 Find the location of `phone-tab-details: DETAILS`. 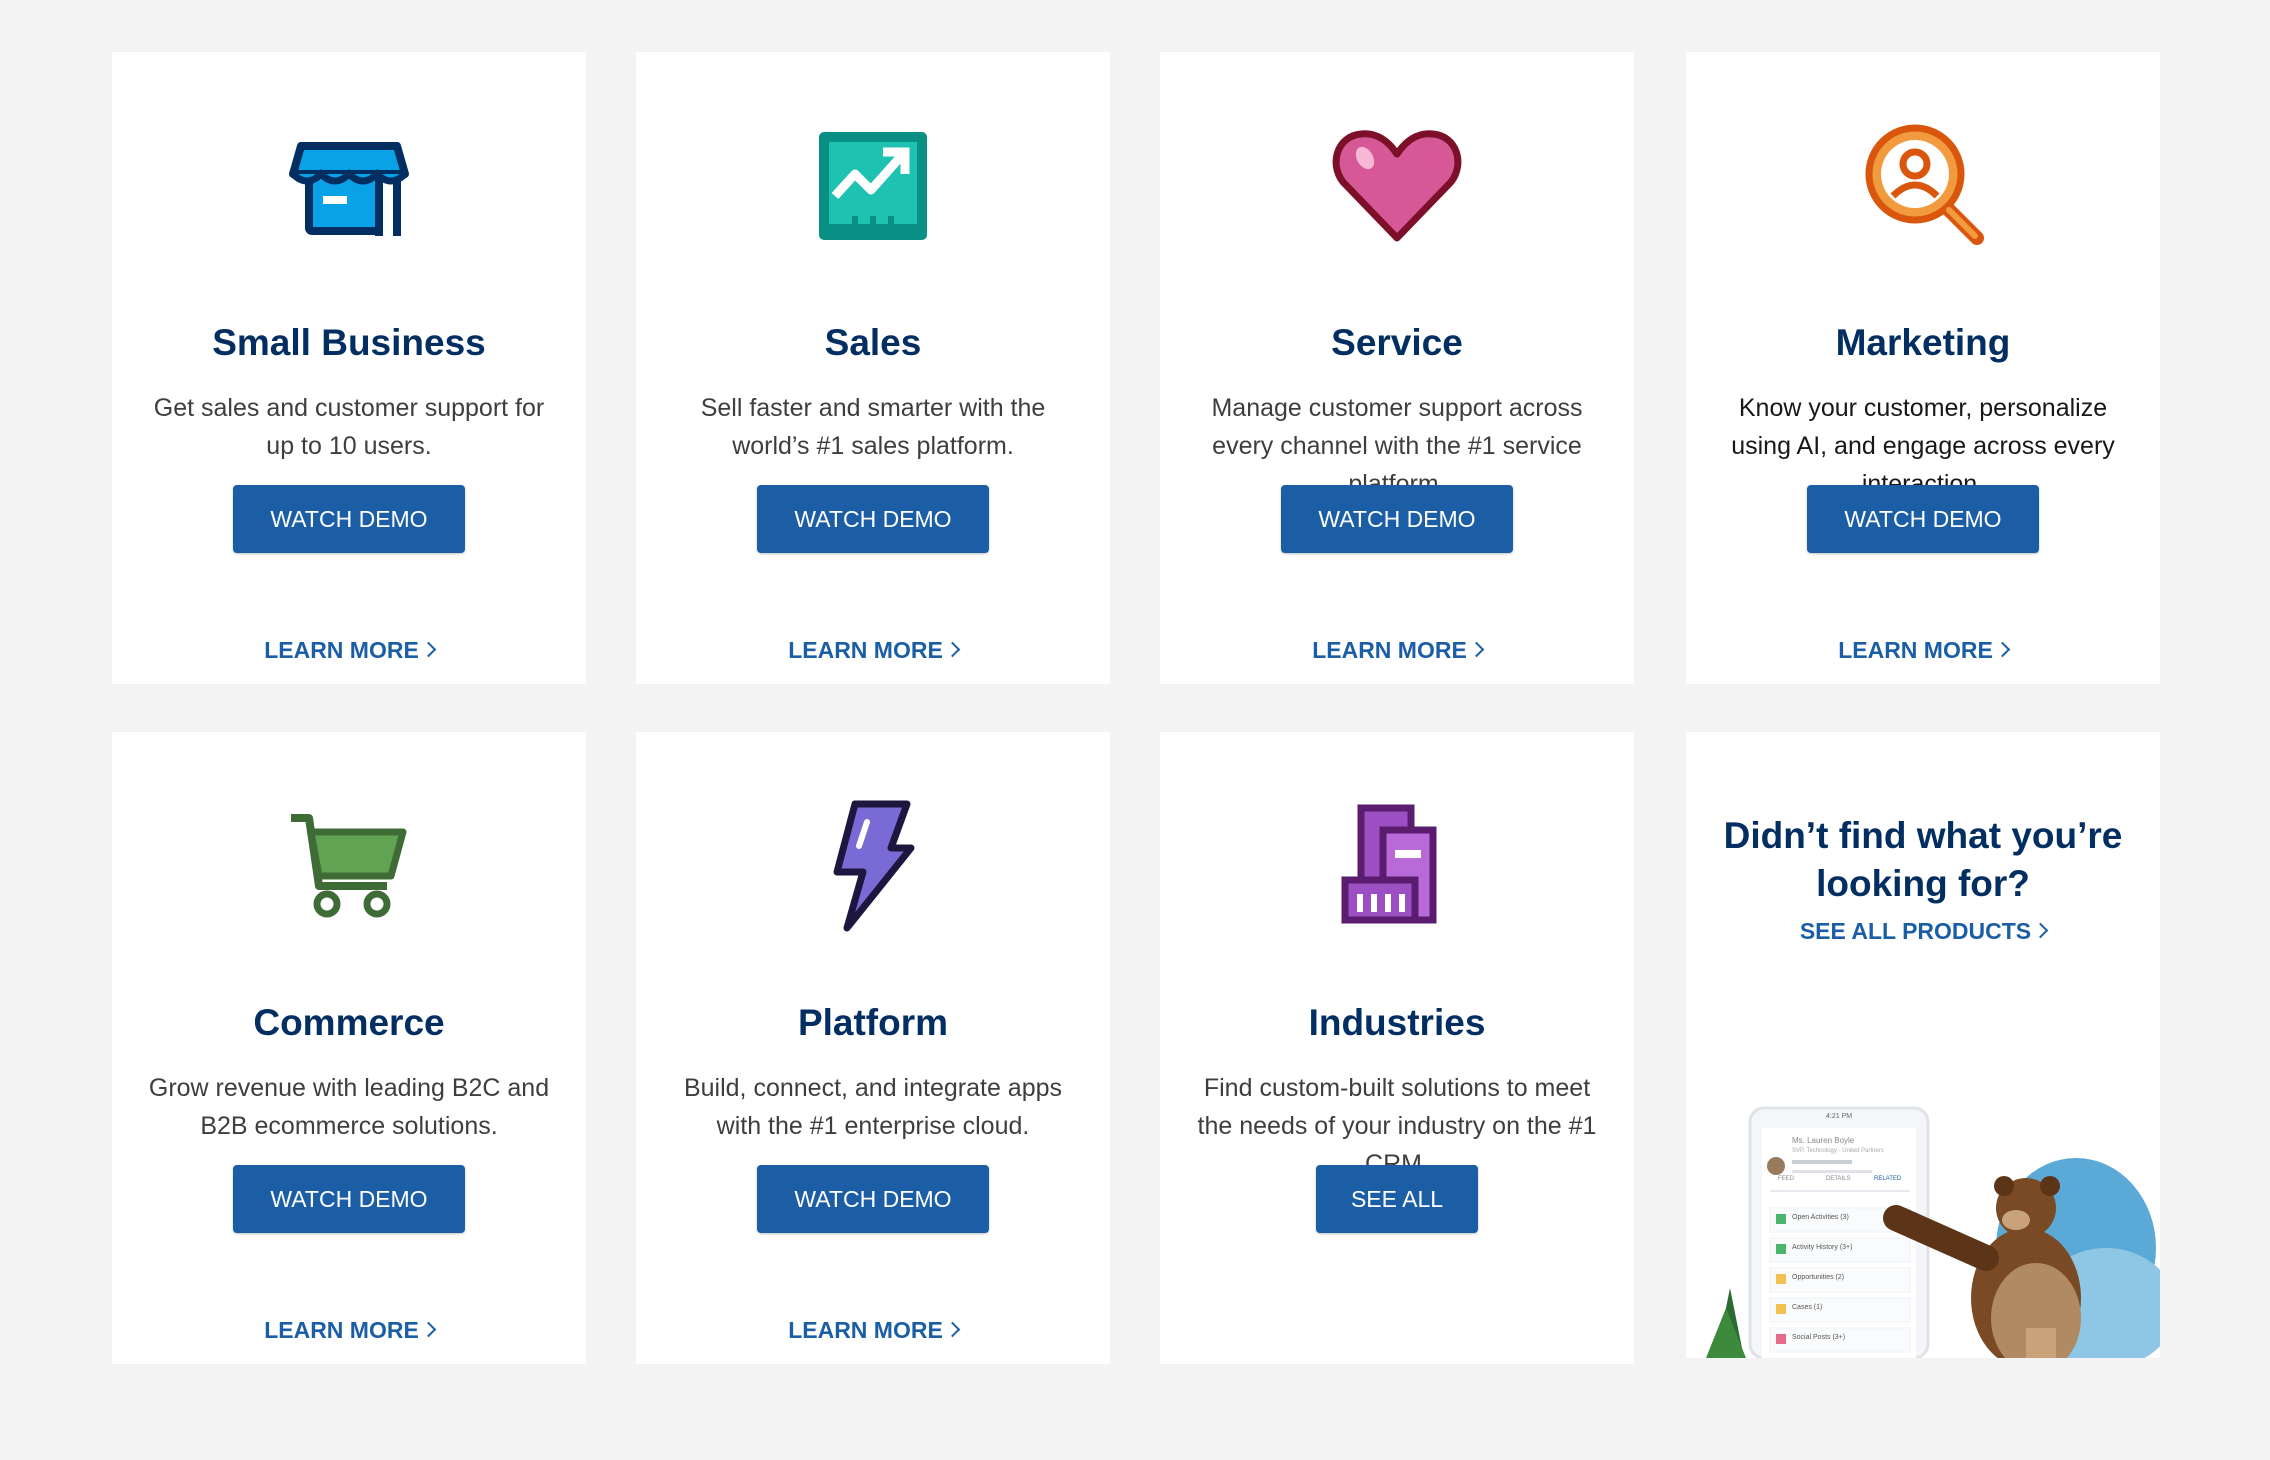

phone-tab-details: DETAILS is located at coordinates (1838, 1179).